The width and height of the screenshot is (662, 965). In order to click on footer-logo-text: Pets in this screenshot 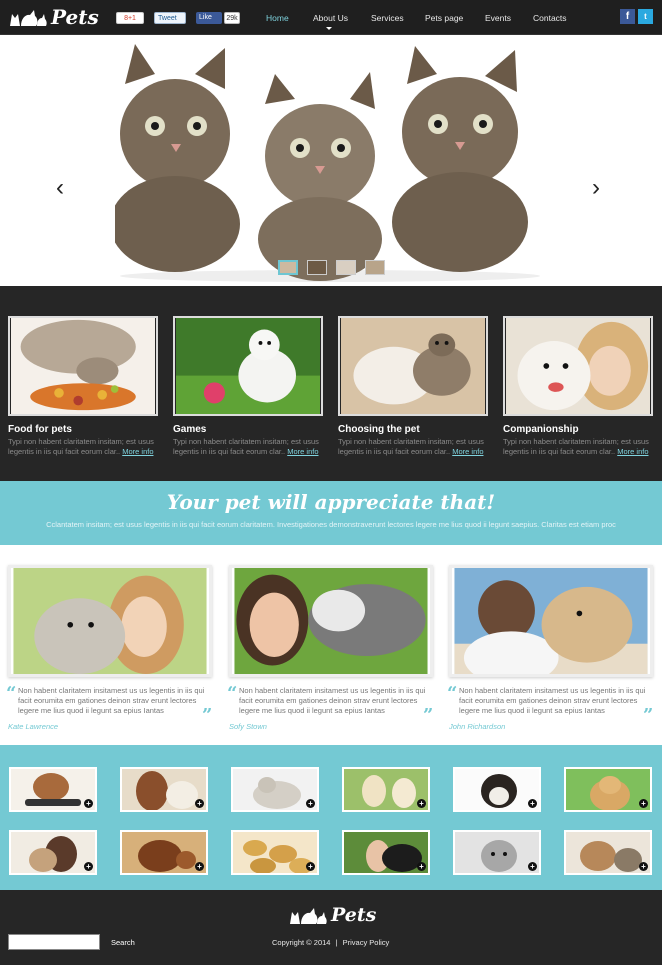, I will do `click(354, 915)`.